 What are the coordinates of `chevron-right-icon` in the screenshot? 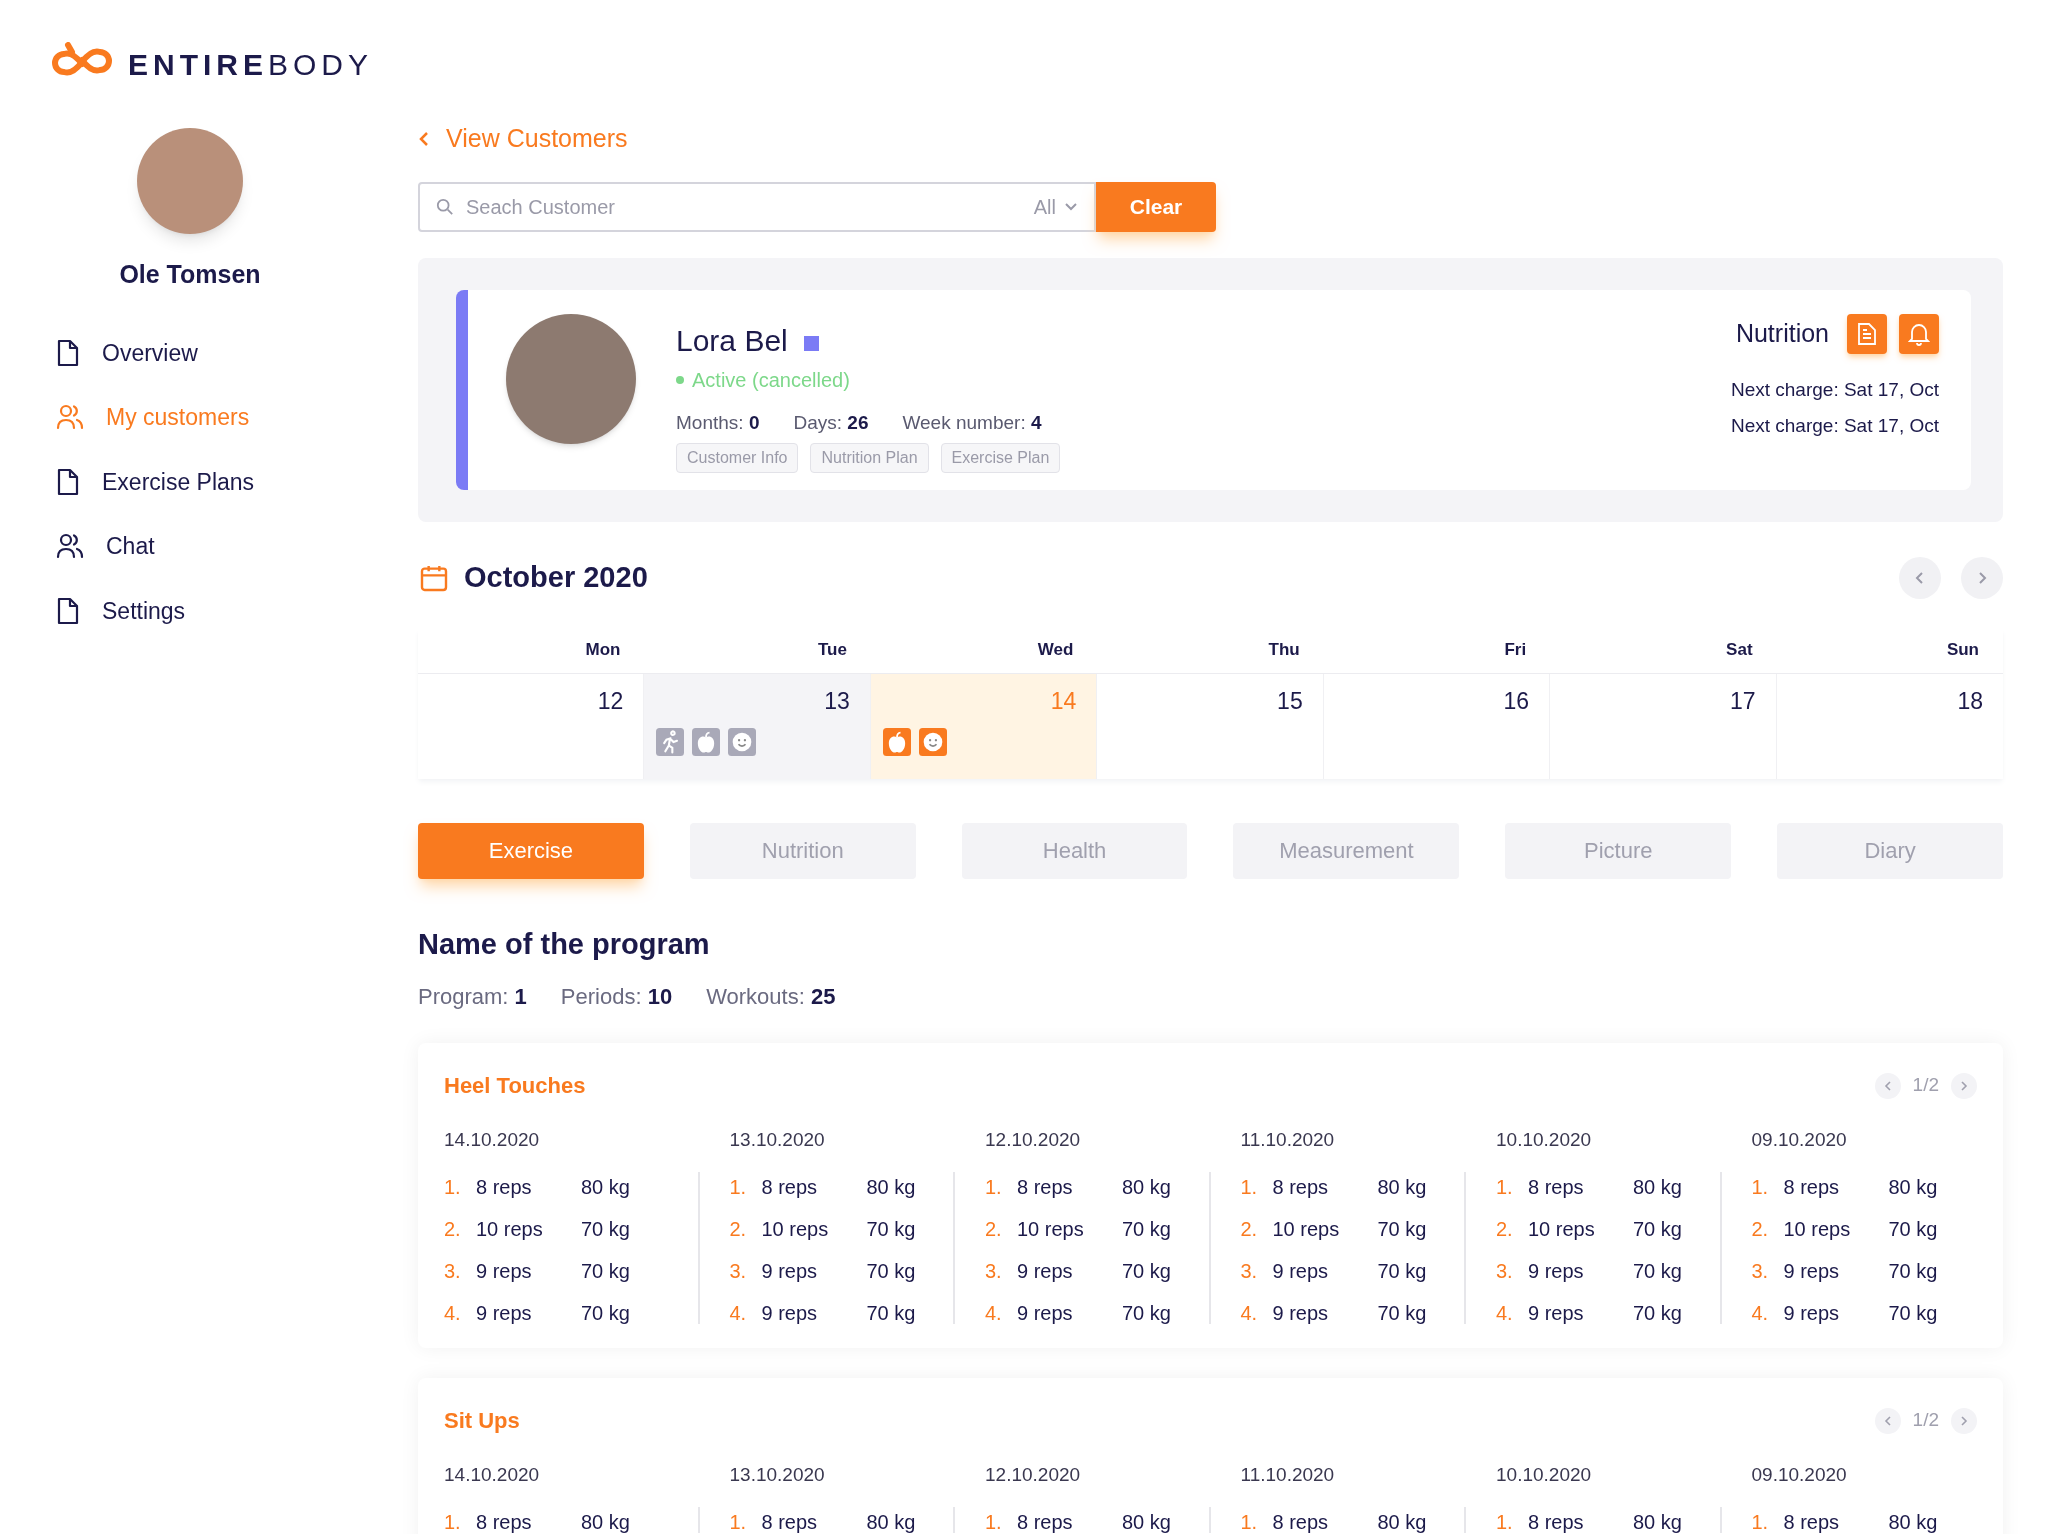 It's located at (1964, 1085).